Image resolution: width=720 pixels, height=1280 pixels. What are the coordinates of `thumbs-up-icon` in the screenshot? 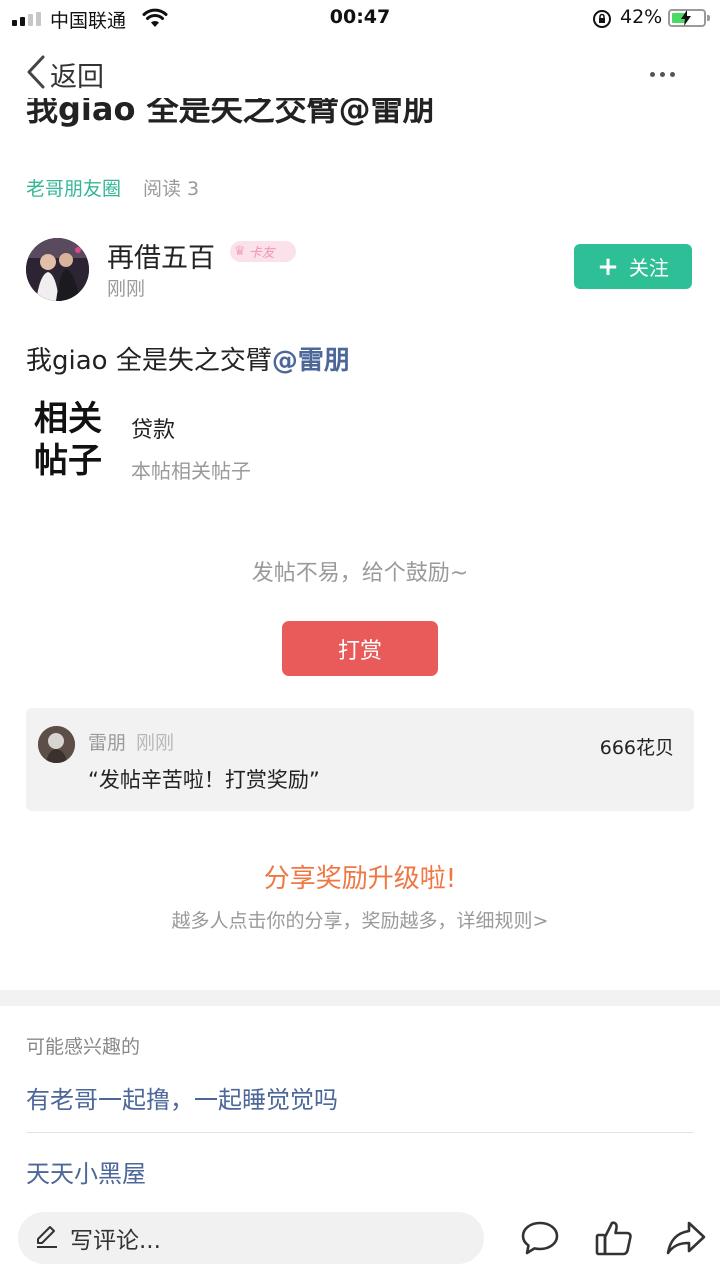 It's located at (614, 1238).